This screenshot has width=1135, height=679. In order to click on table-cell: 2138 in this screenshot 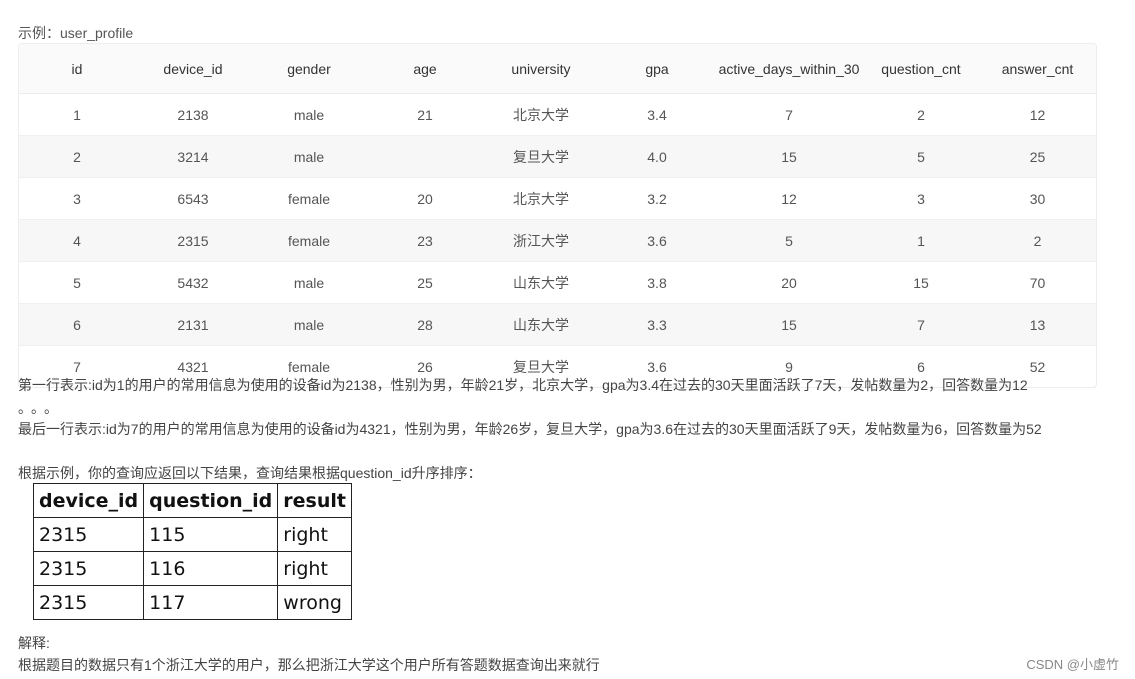, I will do `click(193, 114)`.